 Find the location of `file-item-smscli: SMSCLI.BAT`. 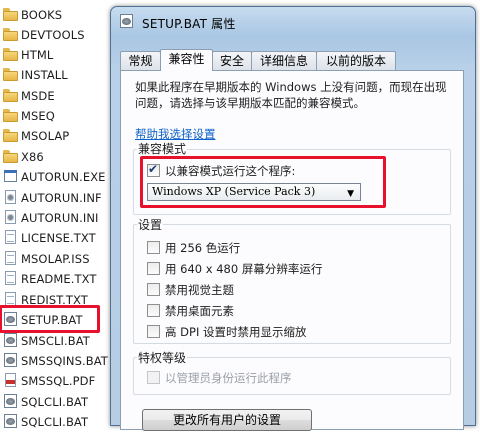

file-item-smscli: SMSCLI.BAT is located at coordinates (56, 341).